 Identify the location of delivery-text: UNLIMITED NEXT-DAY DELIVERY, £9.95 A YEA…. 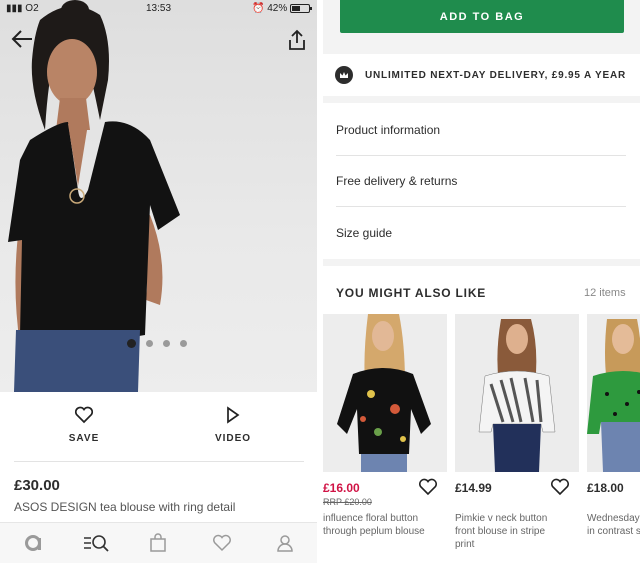
(496, 75).